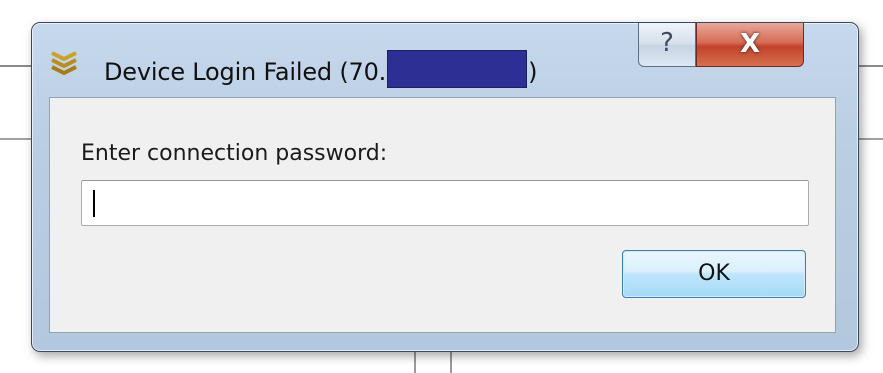 The width and height of the screenshot is (883, 373). Describe the element at coordinates (94, 203) in the screenshot. I see `text-caret` at that location.